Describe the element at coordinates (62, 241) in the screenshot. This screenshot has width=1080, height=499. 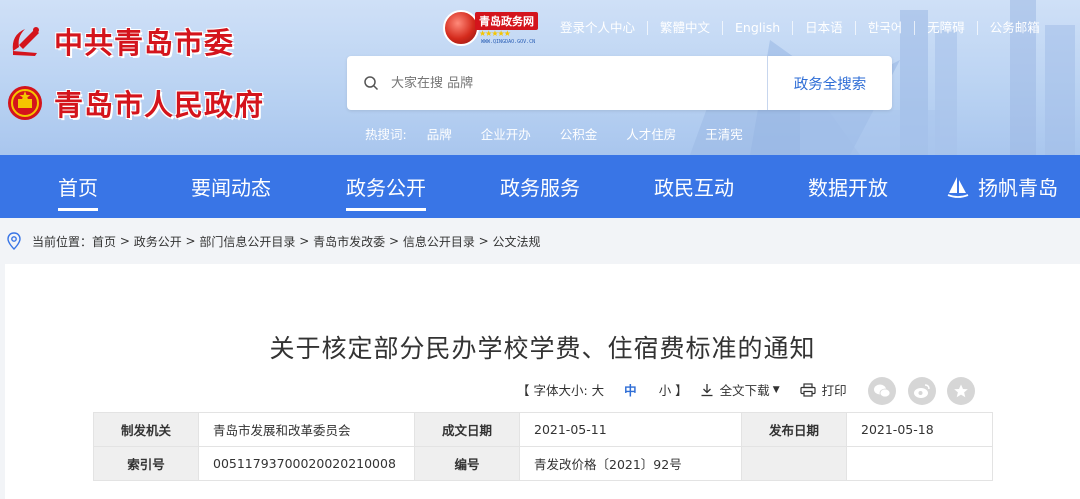
I see `breadcrumb-label: 当前位置：` at that location.